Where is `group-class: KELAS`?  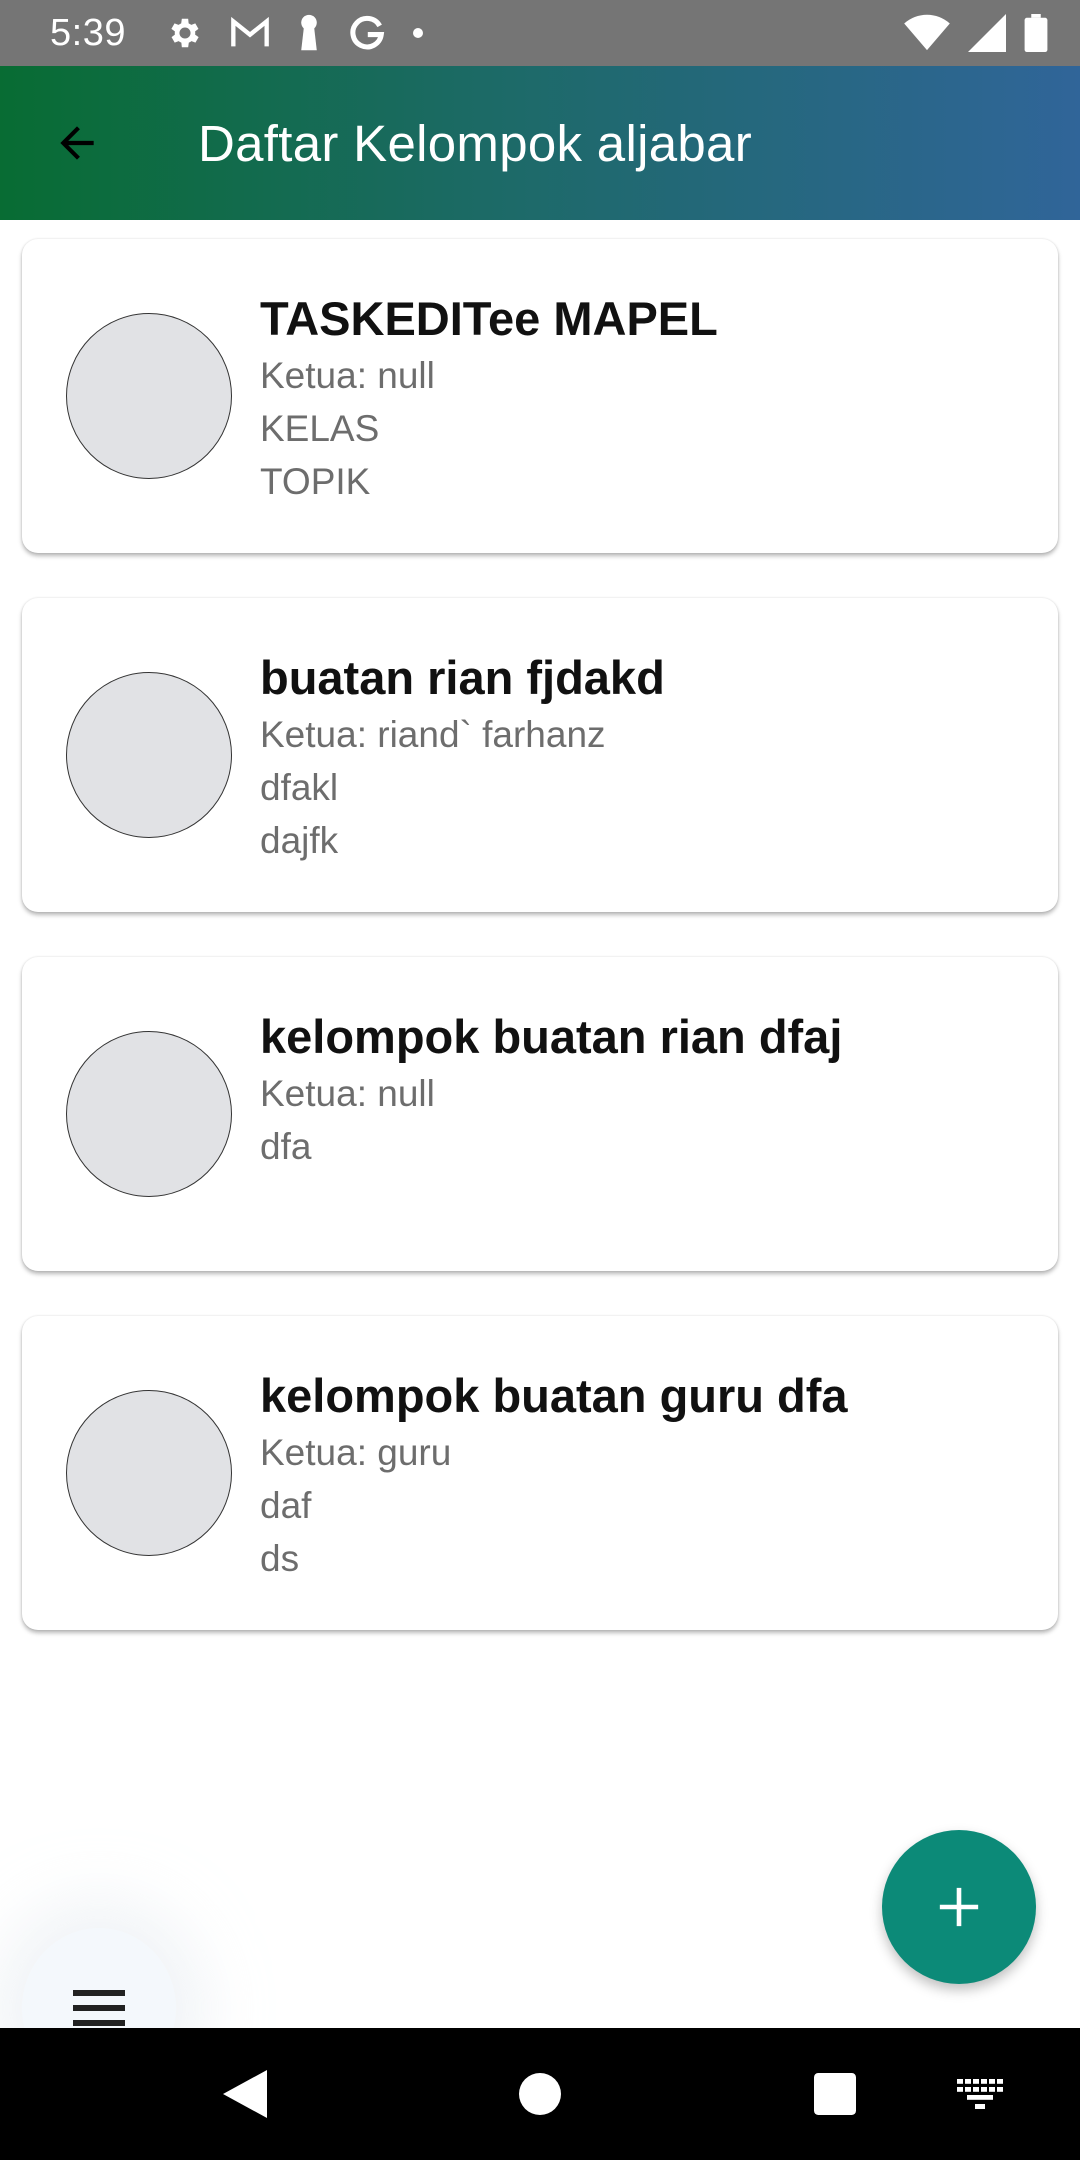
group-class: KELAS is located at coordinates (320, 428).